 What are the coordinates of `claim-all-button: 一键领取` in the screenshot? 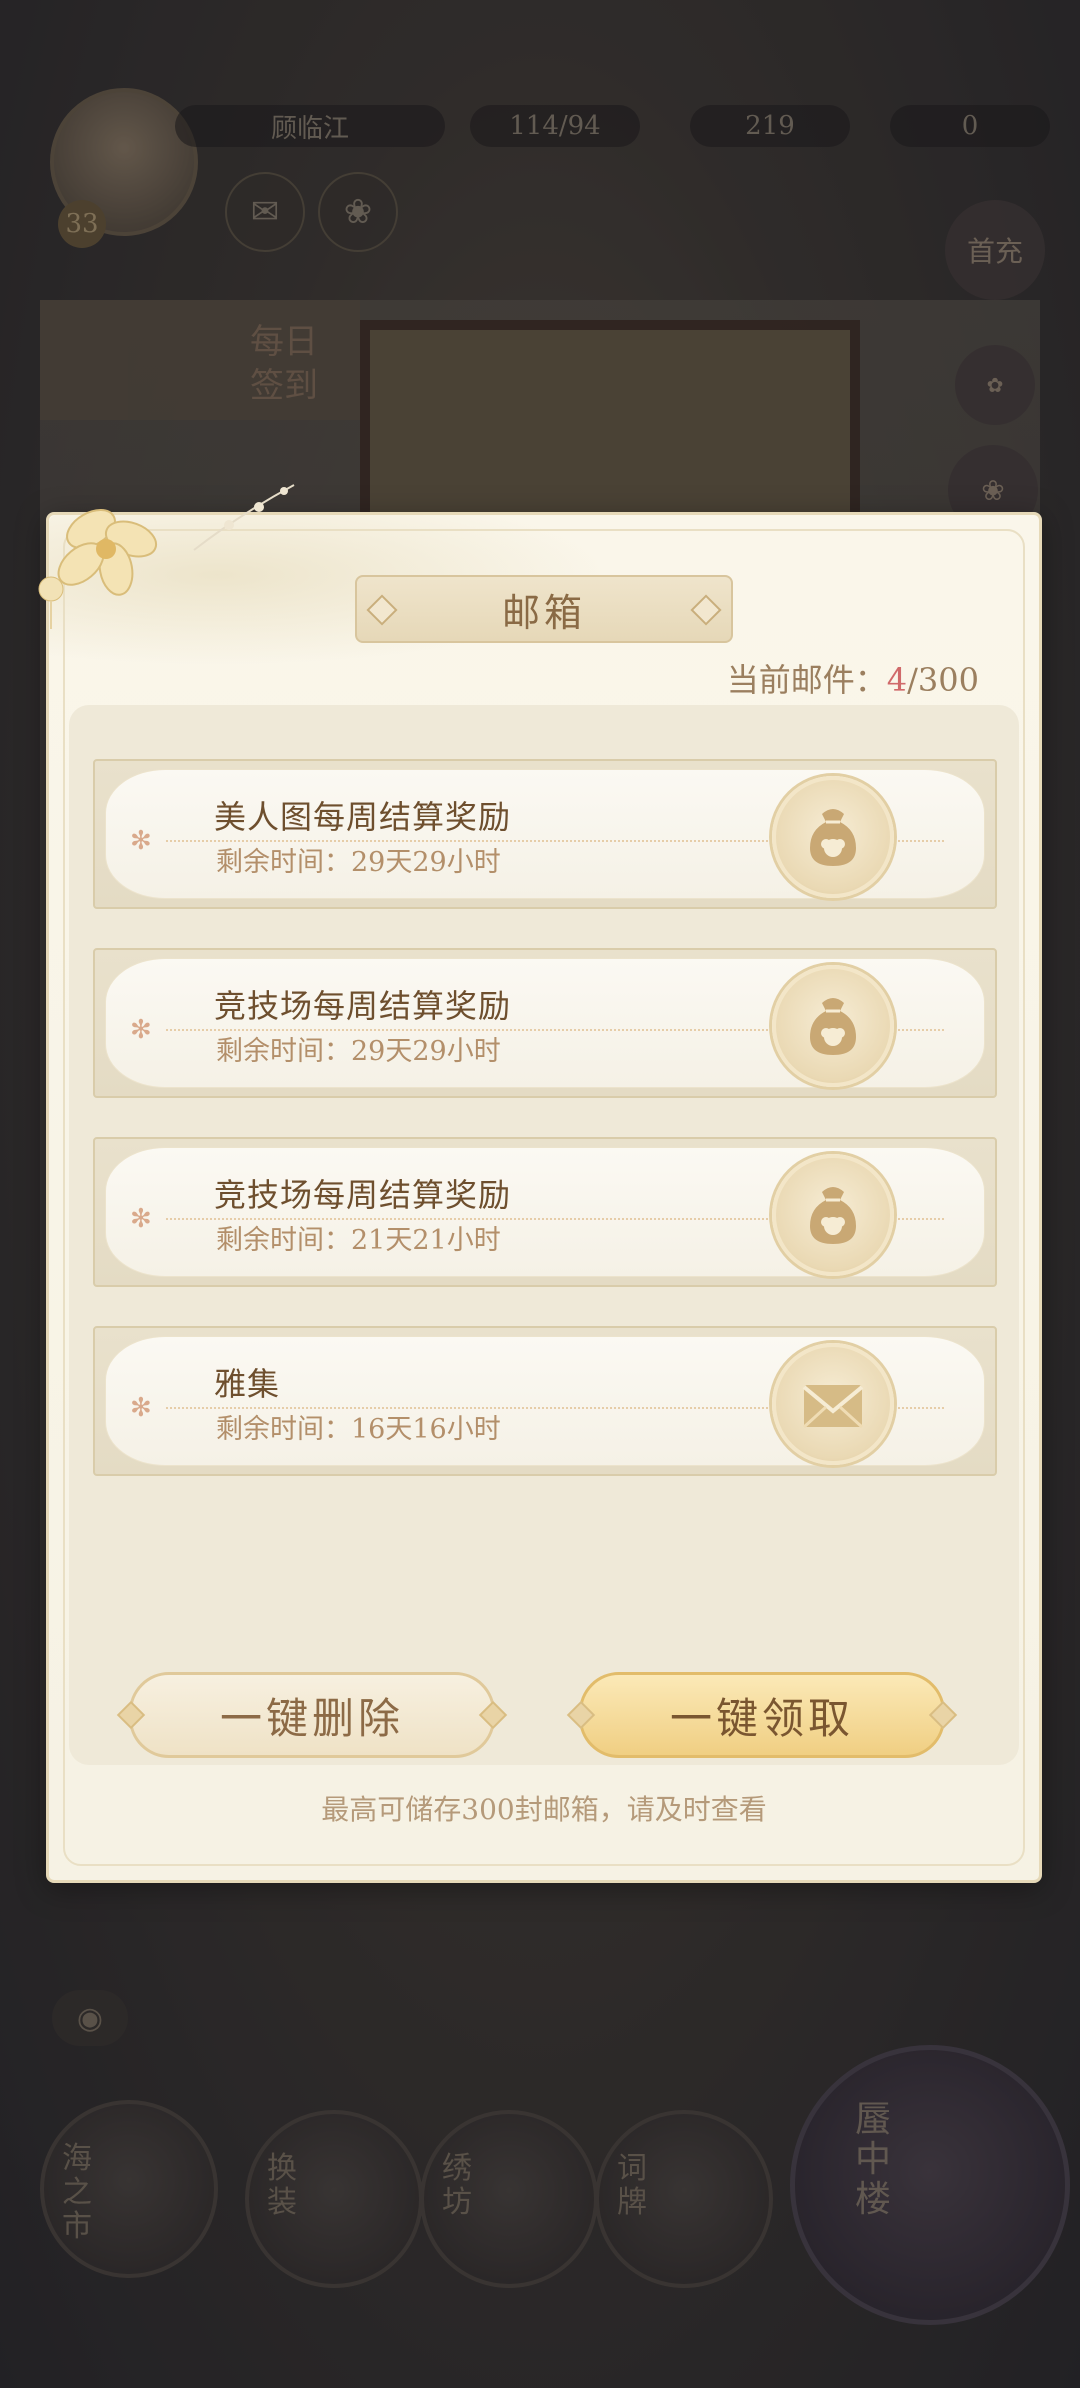 It's located at (762, 1715).